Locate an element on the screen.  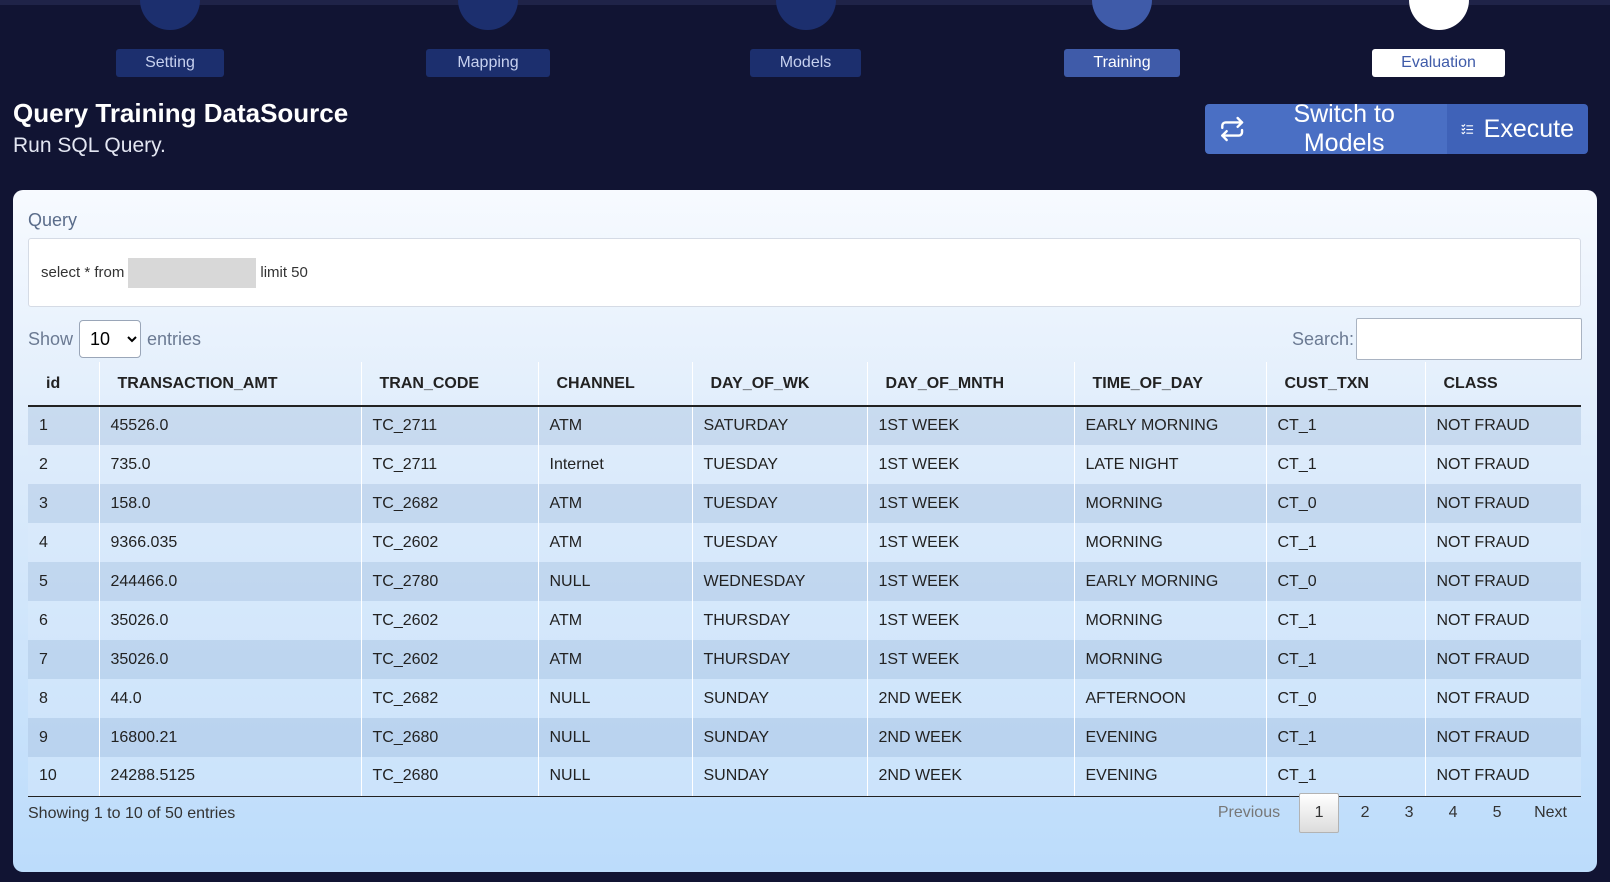
step-training-marker is located at coordinates (1122, 15).